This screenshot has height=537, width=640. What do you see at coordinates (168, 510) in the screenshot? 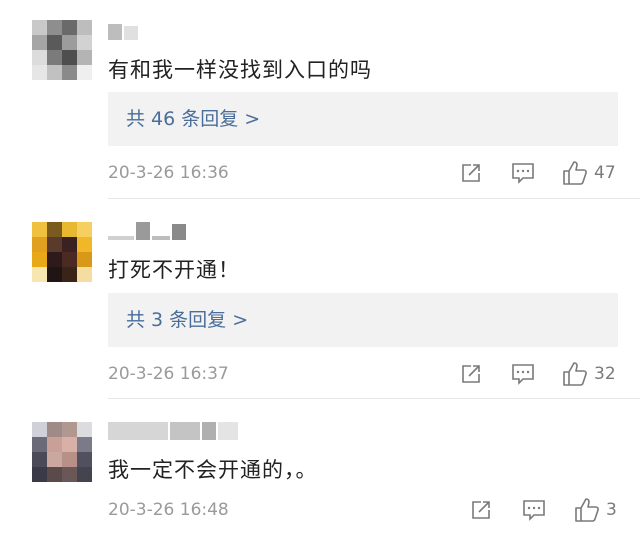
I see `timestamp: 20-3-26 16:48` at bounding box center [168, 510].